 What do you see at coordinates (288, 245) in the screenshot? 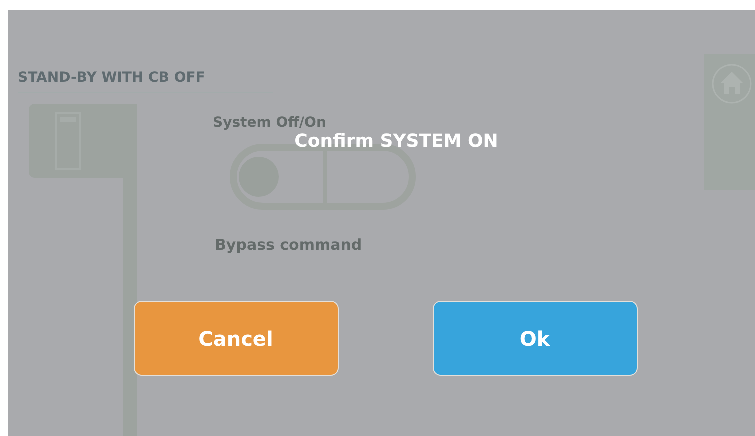
I see `bypass-label: Bypass command` at bounding box center [288, 245].